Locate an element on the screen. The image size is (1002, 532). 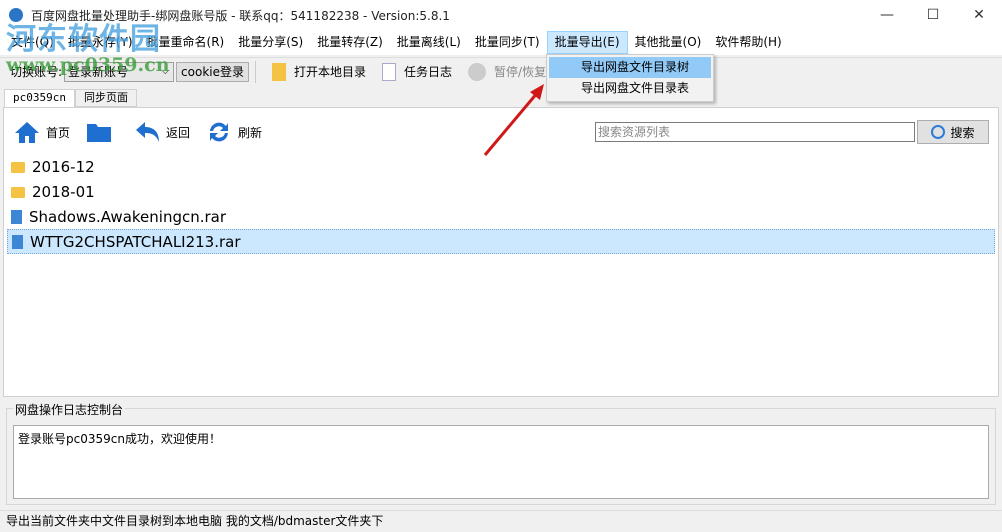
menu-item-export-table: 导出网盘文件目录表 is located at coordinates (630, 88).